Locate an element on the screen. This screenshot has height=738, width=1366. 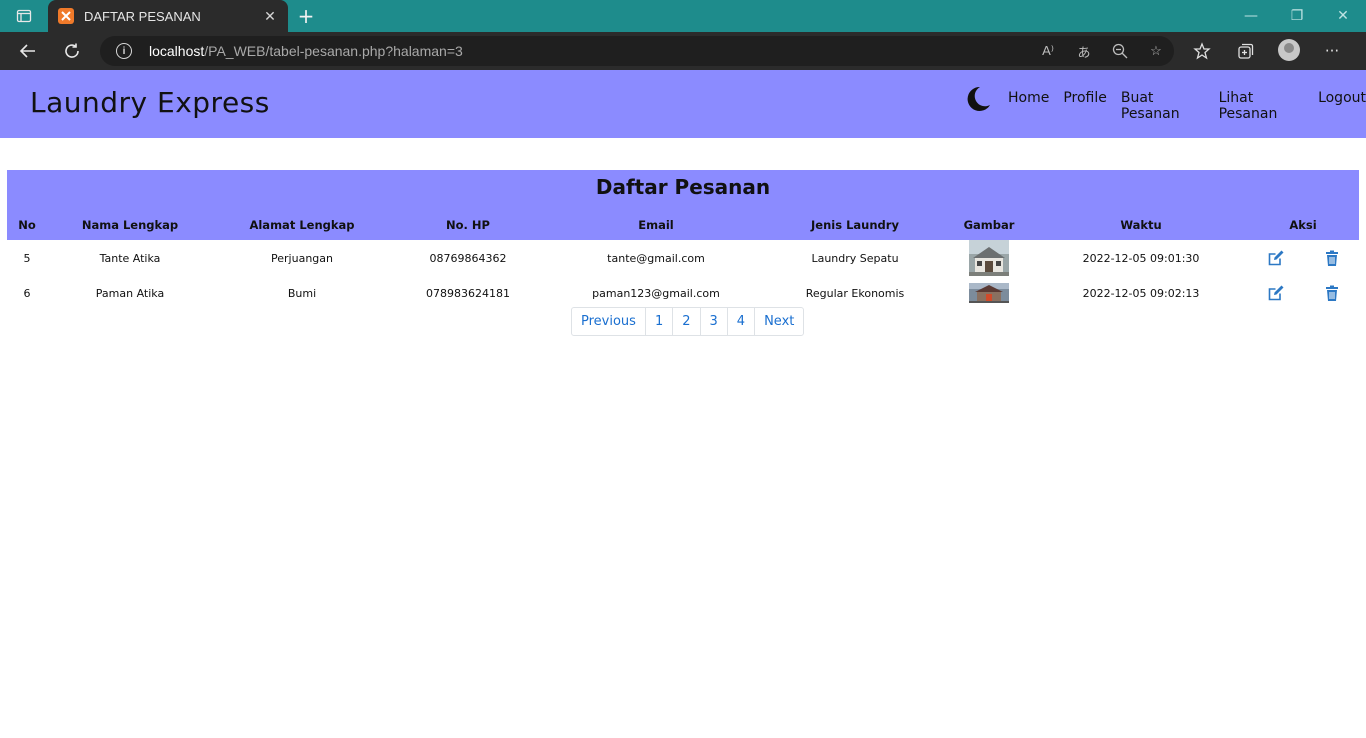
collections-icon is located at coordinates (1246, 51).